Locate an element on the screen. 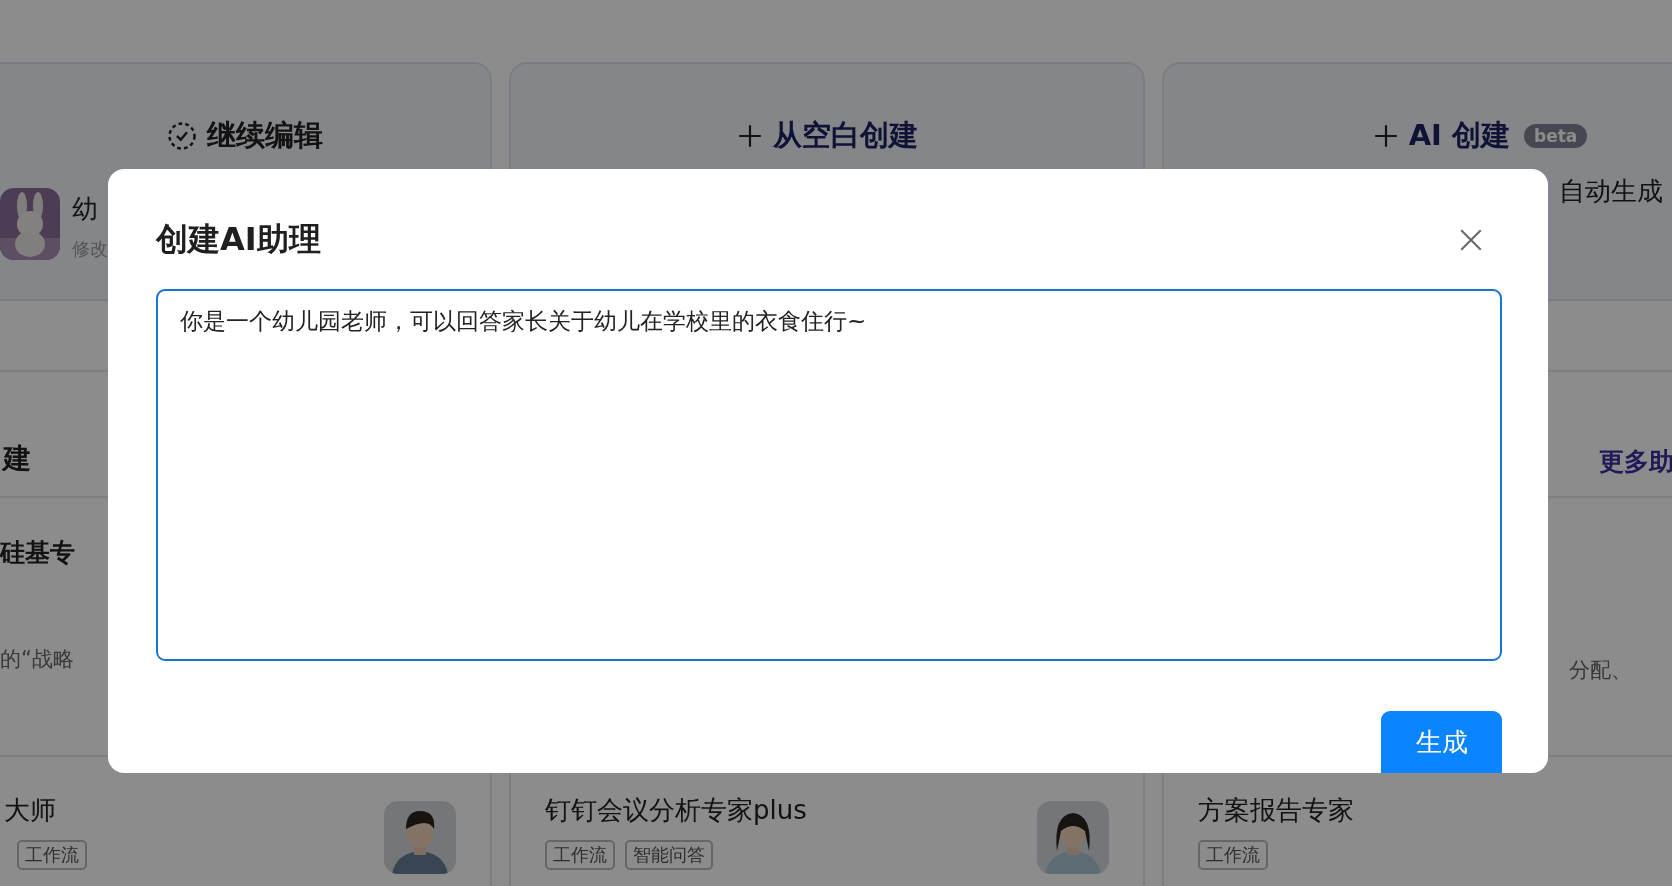 The height and width of the screenshot is (886, 1672). card-title: AI 创建 is located at coordinates (1459, 135).